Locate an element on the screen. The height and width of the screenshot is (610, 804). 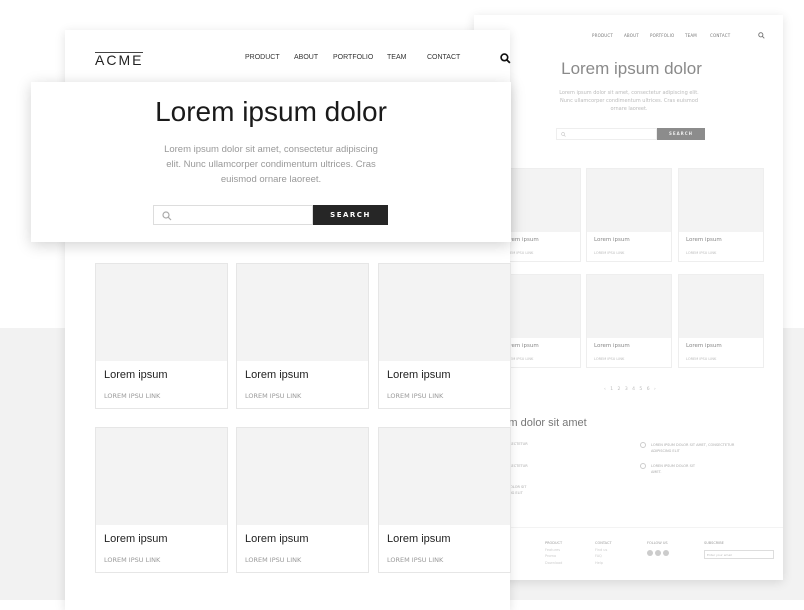
footer-divider is located at coordinates (628, 527).